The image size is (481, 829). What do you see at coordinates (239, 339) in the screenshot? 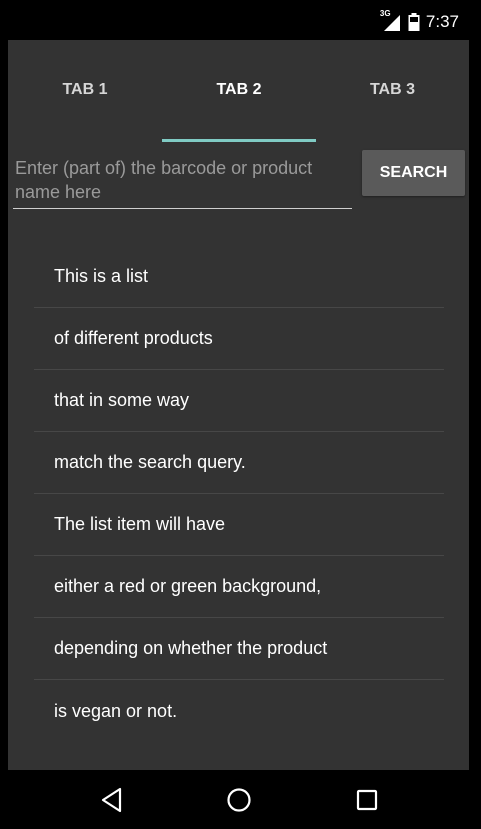
I see `list-item: of different products` at bounding box center [239, 339].